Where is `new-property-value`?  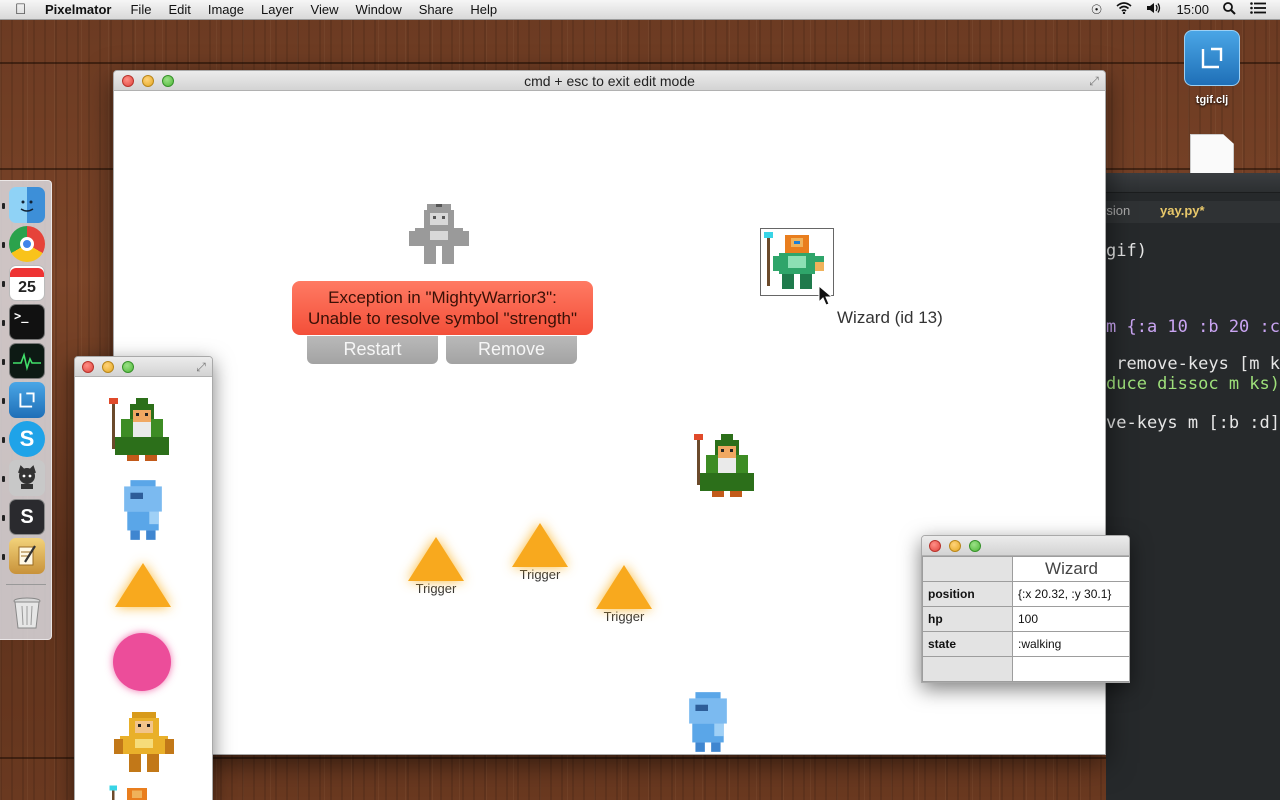
new-property-value is located at coordinates (1070, 669).